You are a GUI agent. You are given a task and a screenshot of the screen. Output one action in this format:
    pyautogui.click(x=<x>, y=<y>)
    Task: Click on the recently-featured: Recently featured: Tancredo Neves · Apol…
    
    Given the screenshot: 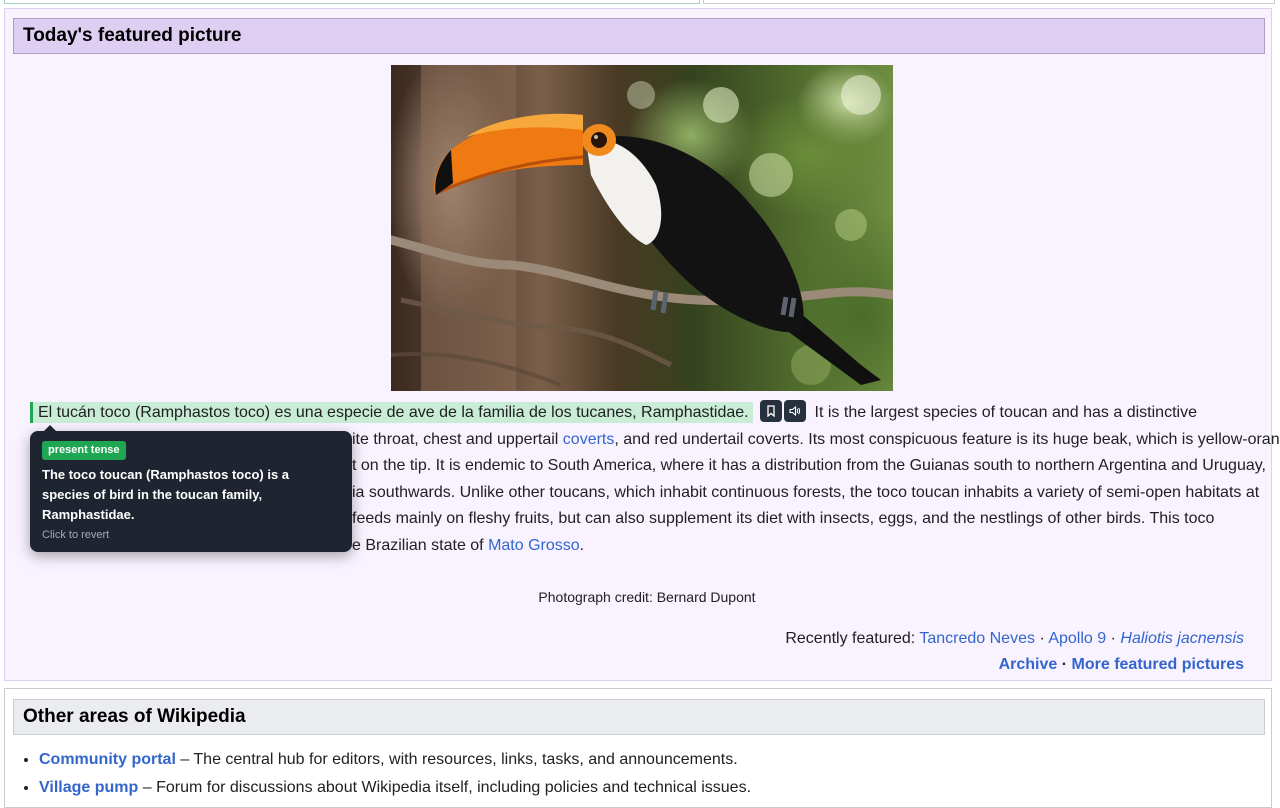 What is the action you would take?
    pyautogui.click(x=1014, y=639)
    